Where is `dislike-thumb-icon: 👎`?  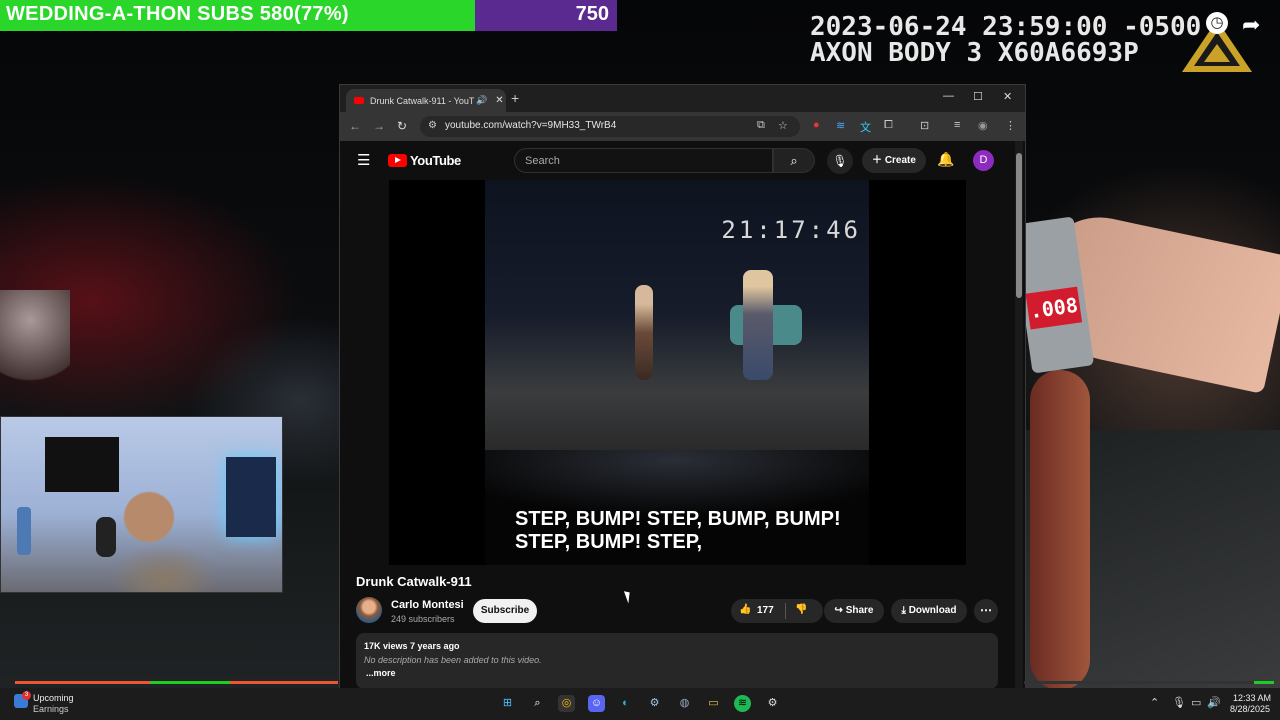 dislike-thumb-icon: 👎 is located at coordinates (801, 609).